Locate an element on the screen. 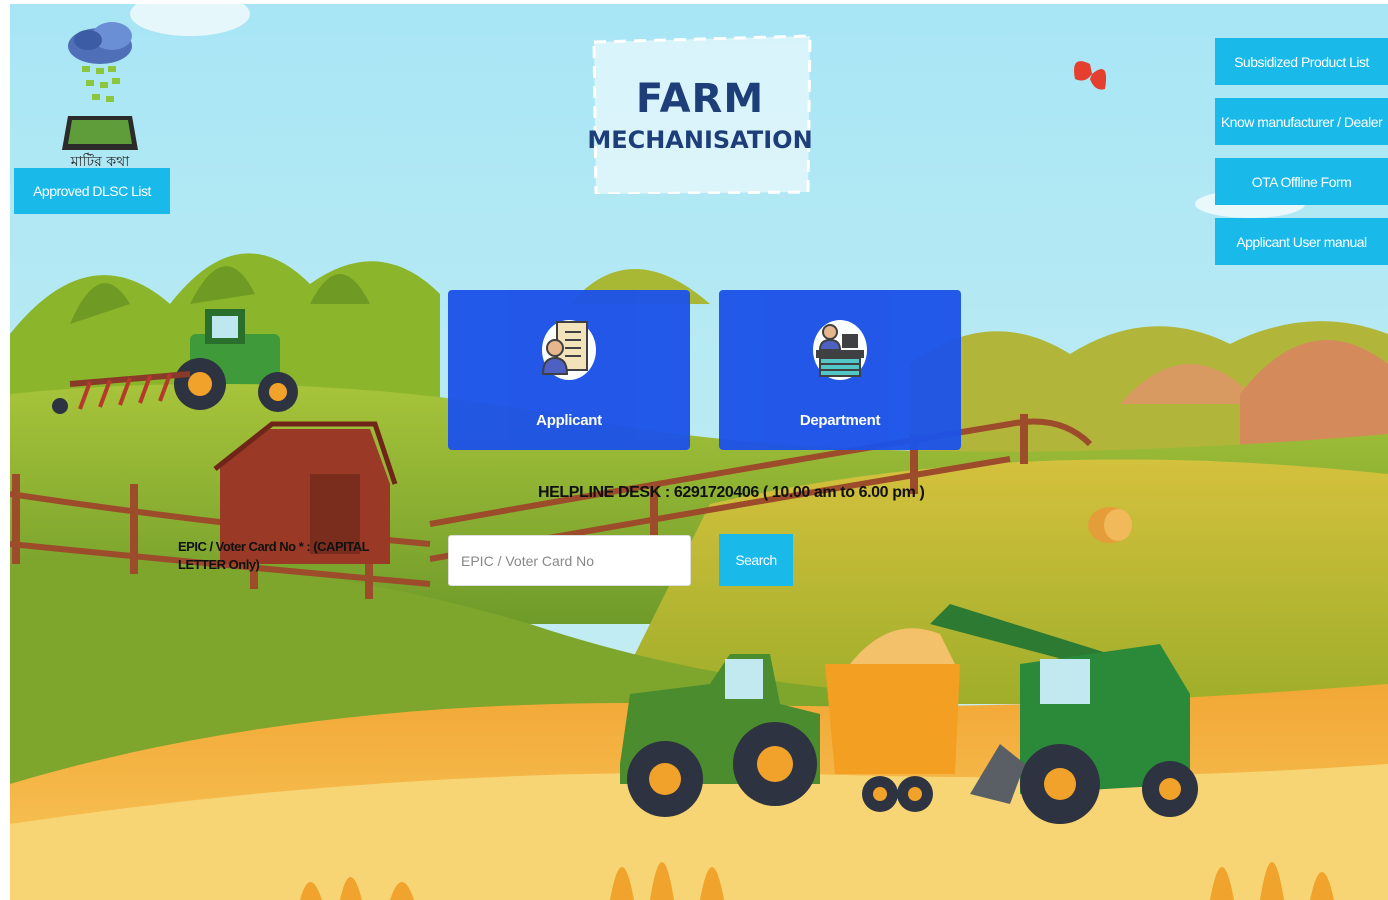 This screenshot has width=1388, height=900. applicant-user-manual-button: Applicant User manual is located at coordinates (1301, 241).